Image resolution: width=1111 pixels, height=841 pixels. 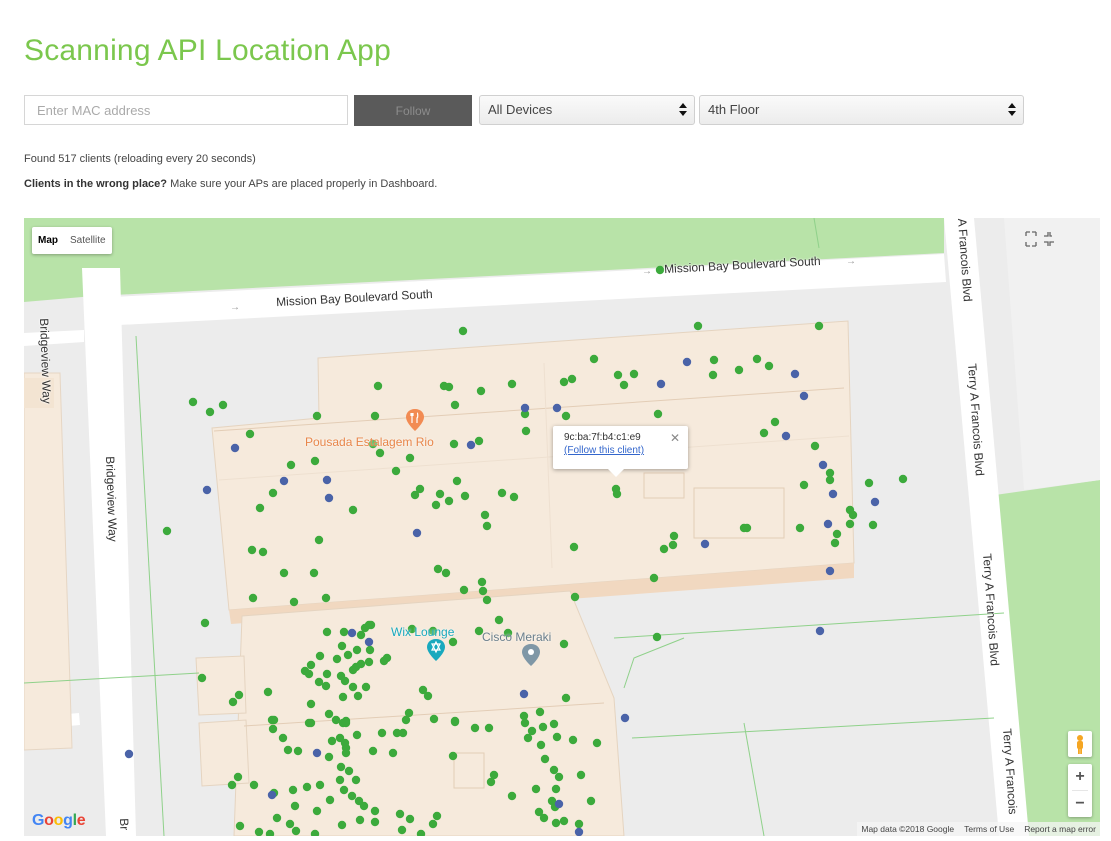 What do you see at coordinates (989, 829) in the screenshot?
I see `terms-of-use-link: Terms of Use` at bounding box center [989, 829].